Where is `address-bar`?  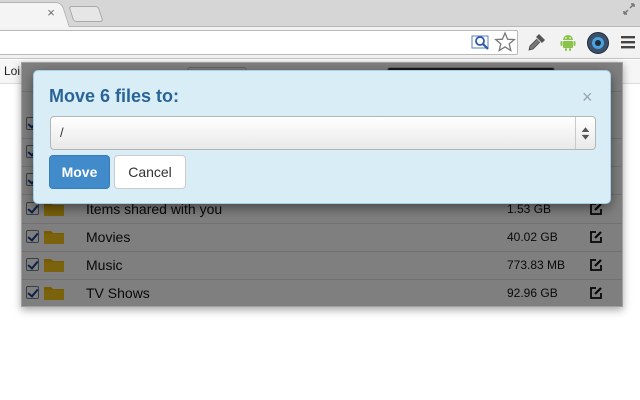 address-bar is located at coordinates (259, 42).